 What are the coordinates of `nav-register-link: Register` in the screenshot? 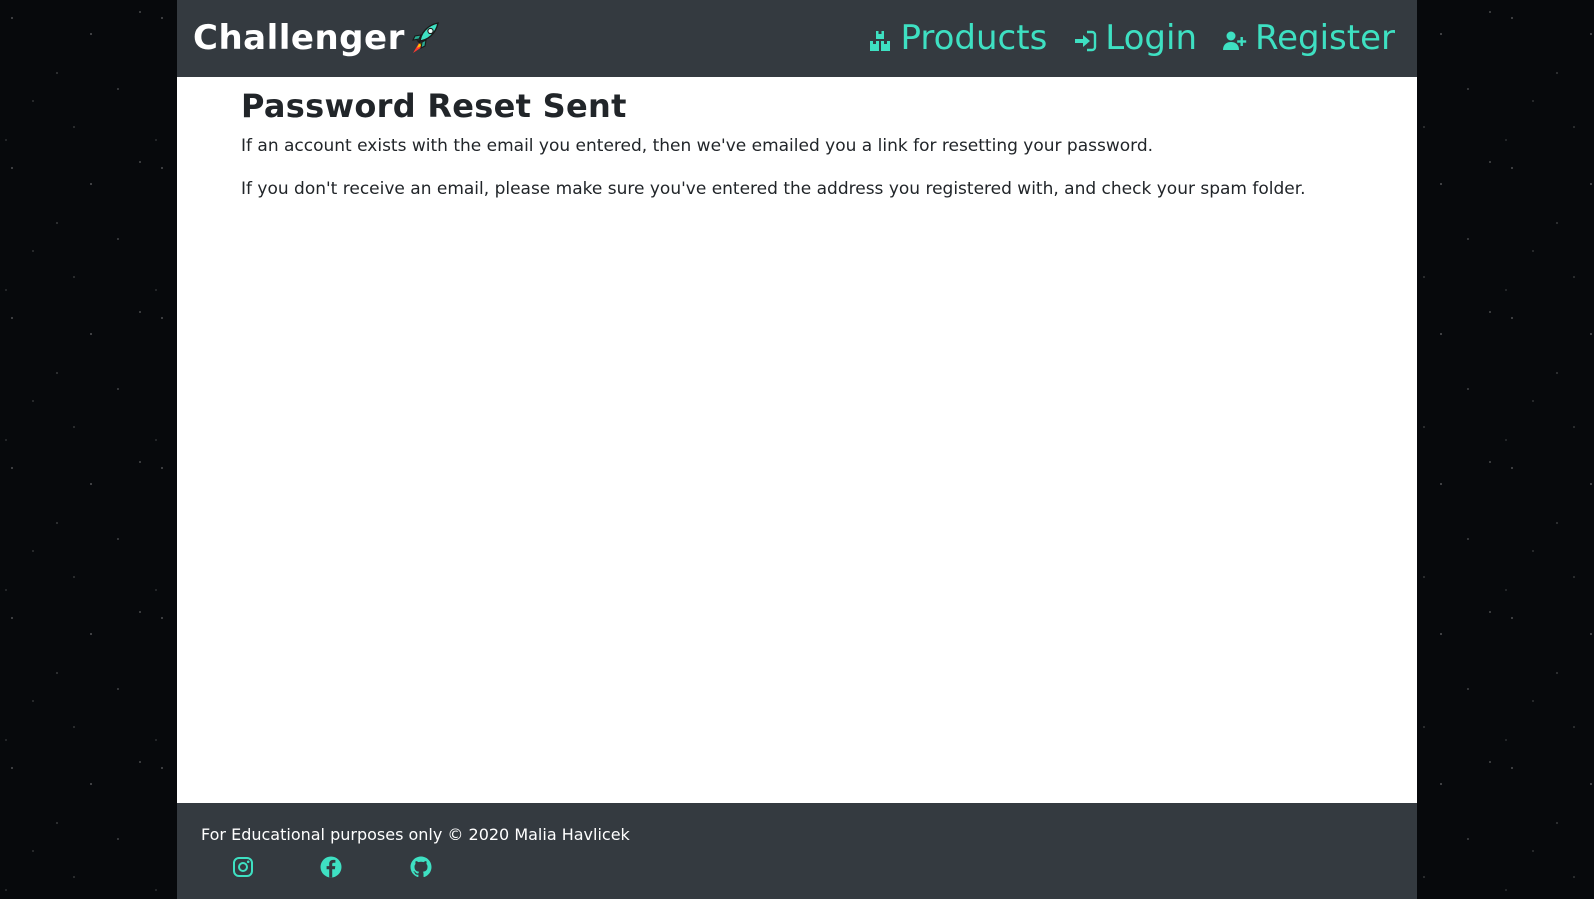 It's located at (1309, 38).